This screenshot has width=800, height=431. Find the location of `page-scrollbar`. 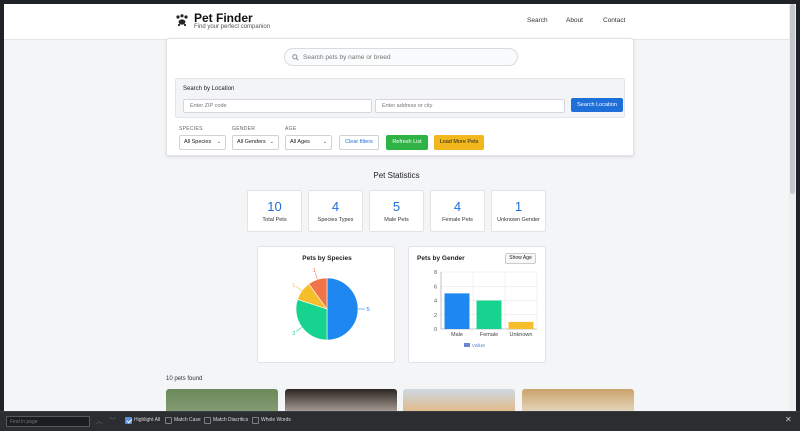

page-scrollbar is located at coordinates (792, 207).